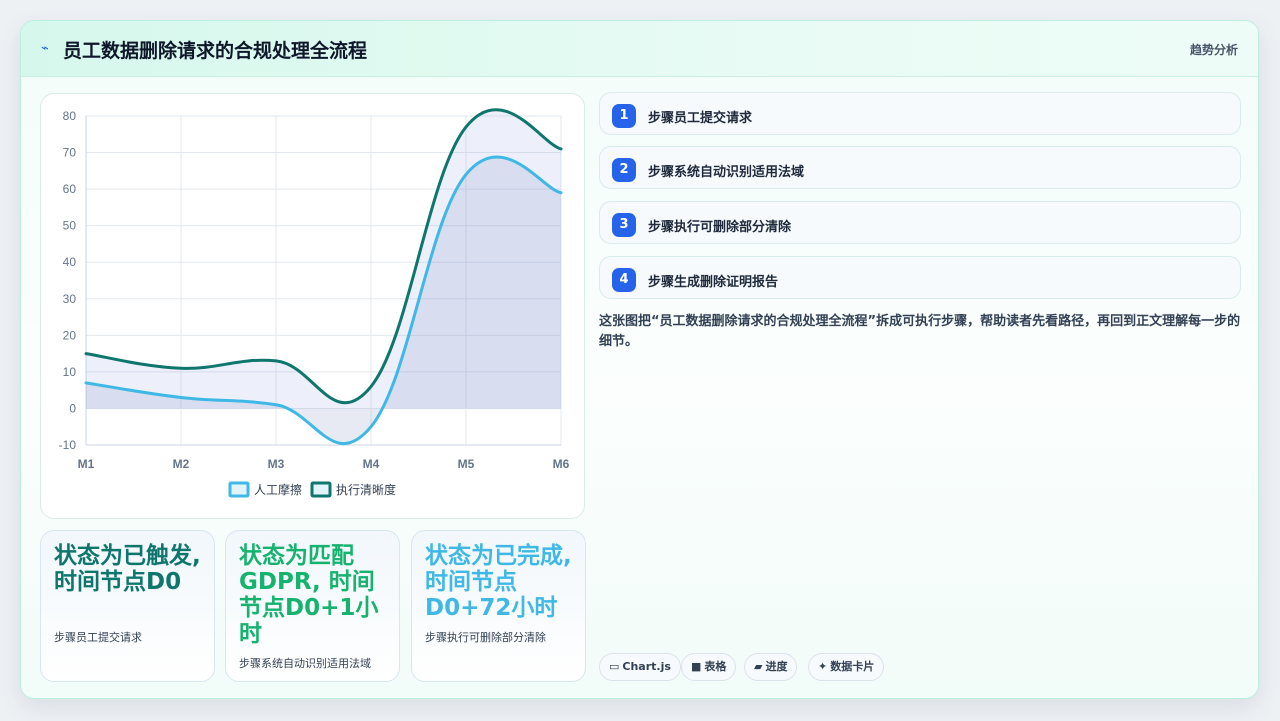  Describe the element at coordinates (86, 464) in the screenshot. I see `x-tick-label: M1` at that location.